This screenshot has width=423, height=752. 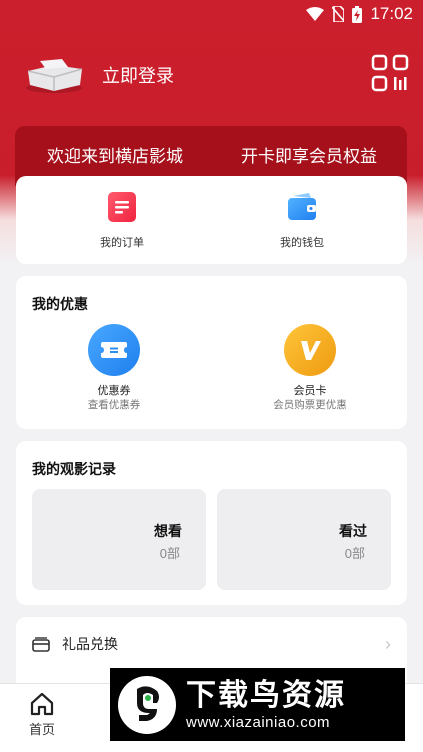 I want to click on my-orders-button: 我的订单, so click(x=122, y=221).